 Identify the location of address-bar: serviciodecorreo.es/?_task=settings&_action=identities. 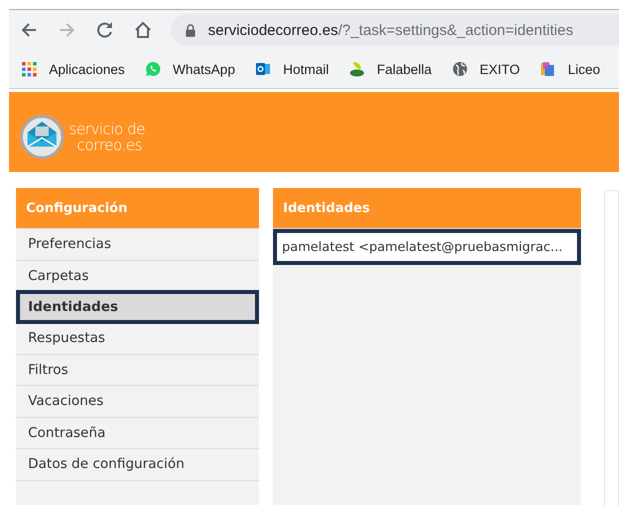
(395, 30).